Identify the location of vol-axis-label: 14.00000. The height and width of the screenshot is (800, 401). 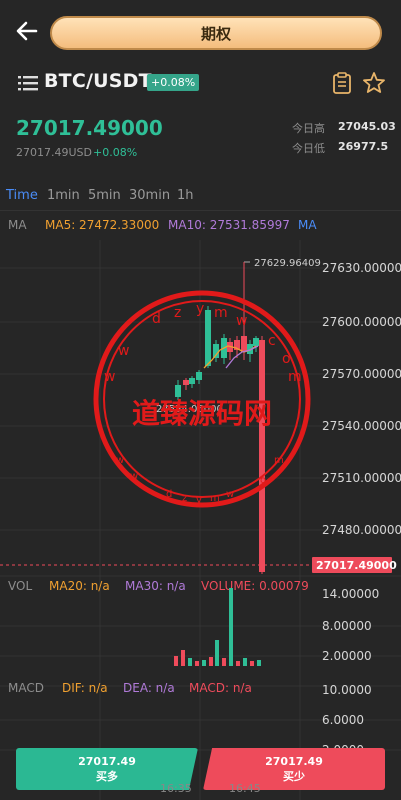
(350, 594).